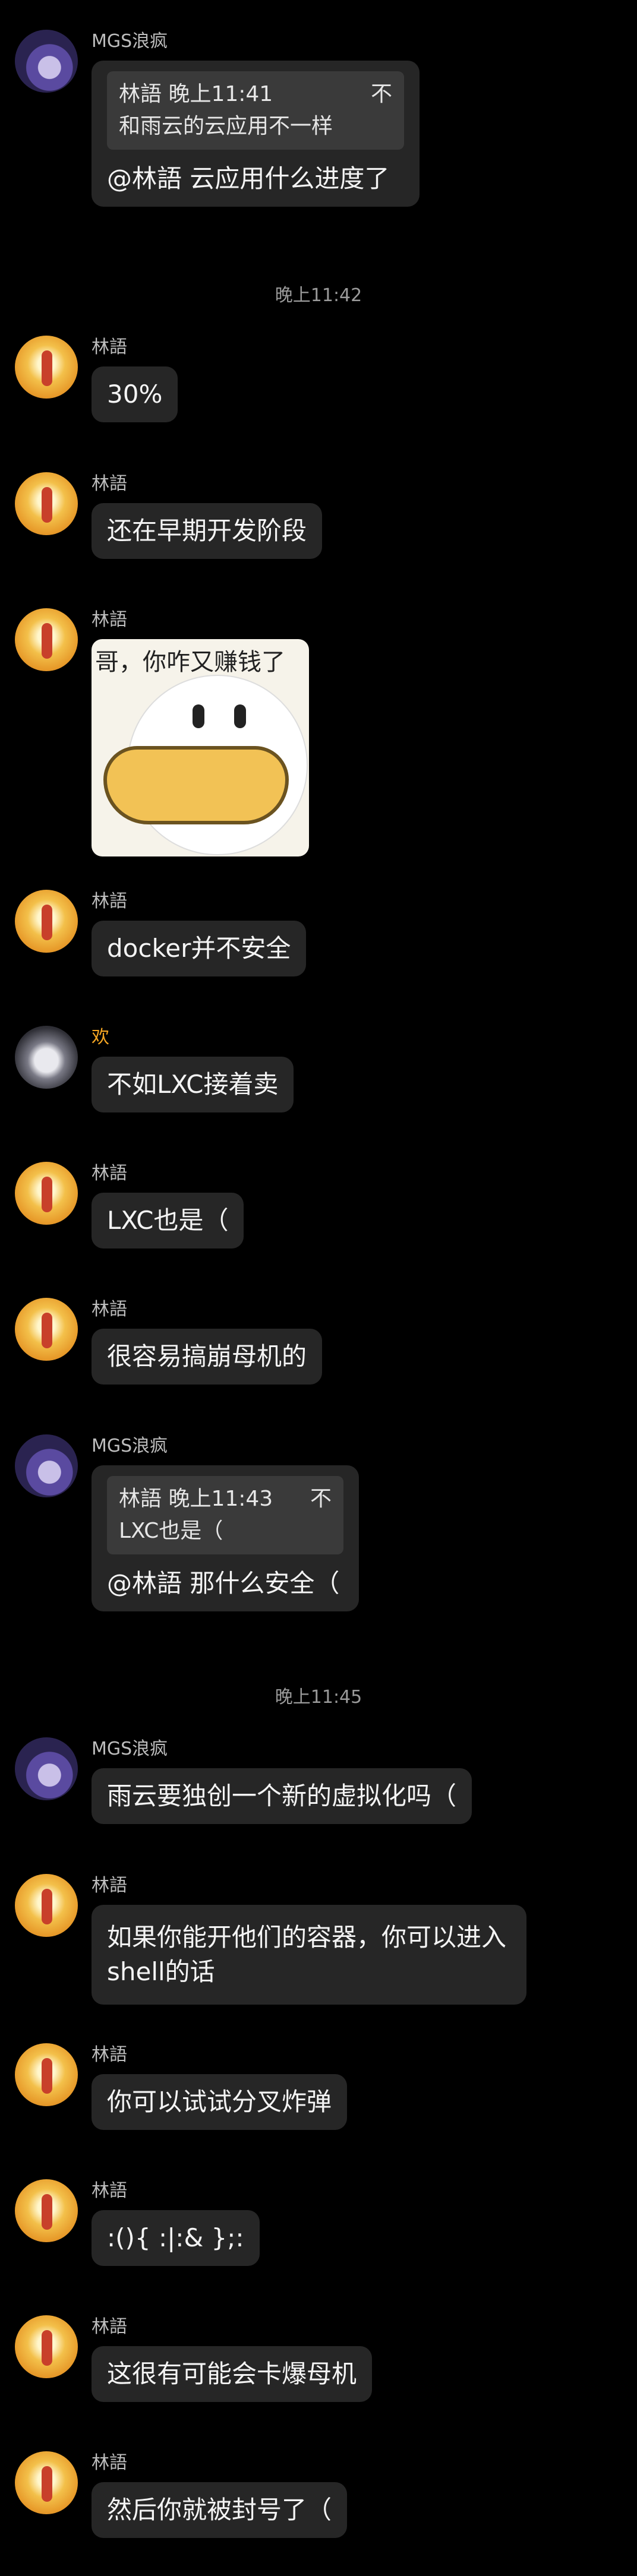 The image size is (637, 2576). Describe the element at coordinates (193, 1084) in the screenshot. I see `message-bubble: 不如LXC接着卖` at that location.